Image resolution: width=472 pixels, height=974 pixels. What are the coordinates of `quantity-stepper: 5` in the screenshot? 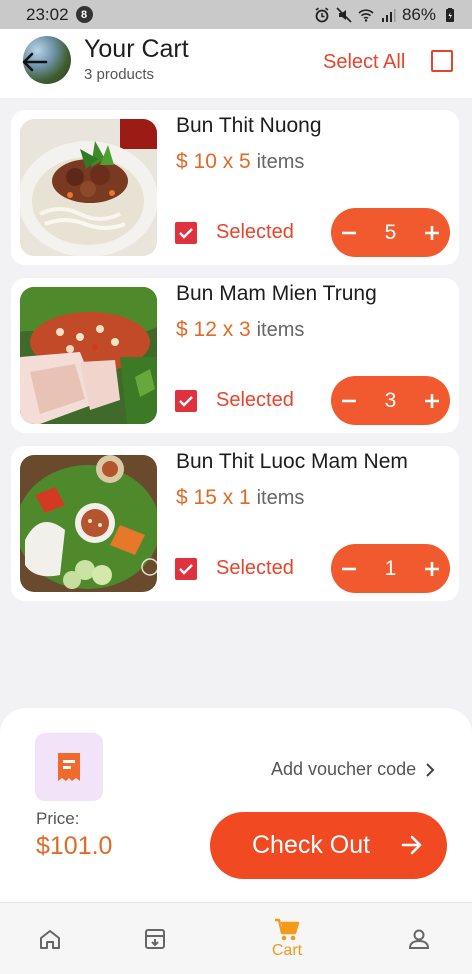 It's located at (390, 232).